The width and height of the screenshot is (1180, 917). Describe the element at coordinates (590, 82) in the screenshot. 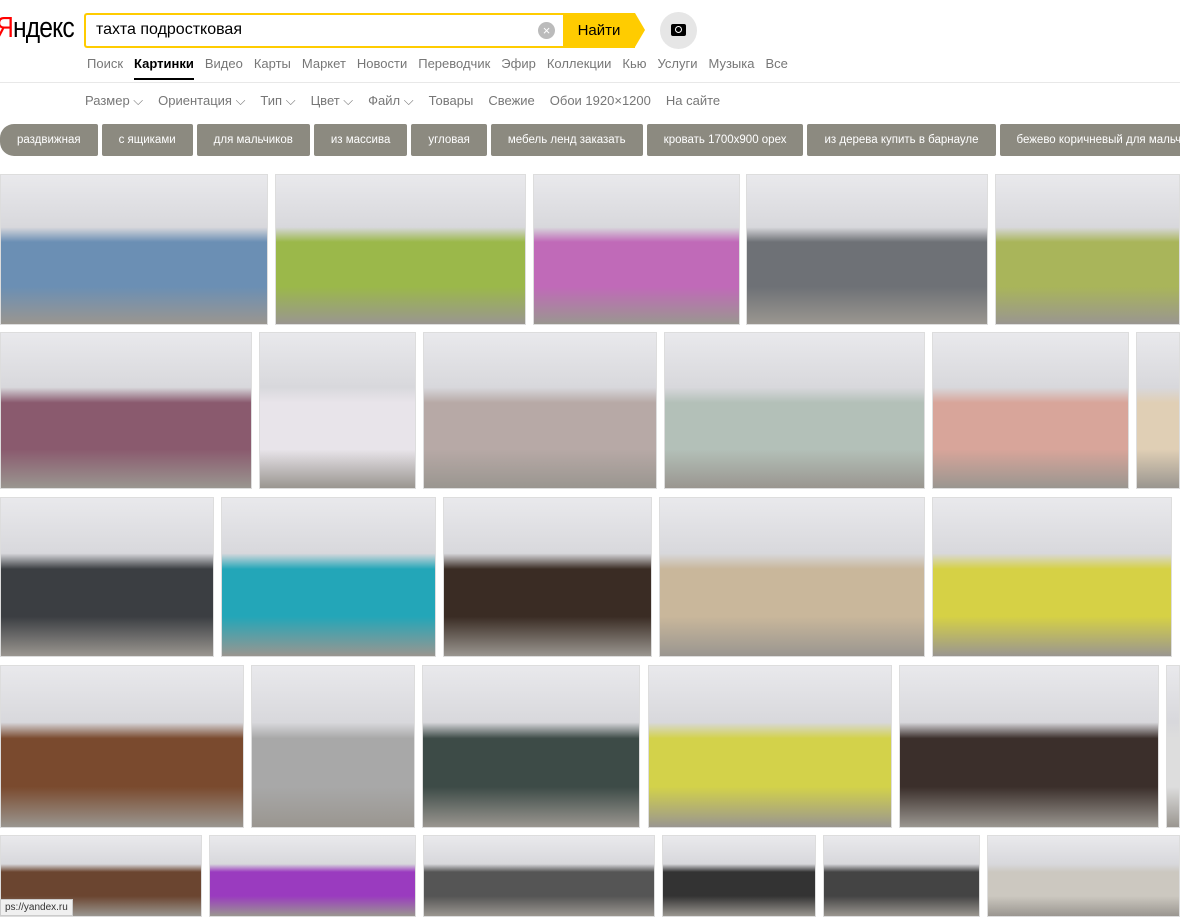

I see `divider` at that location.